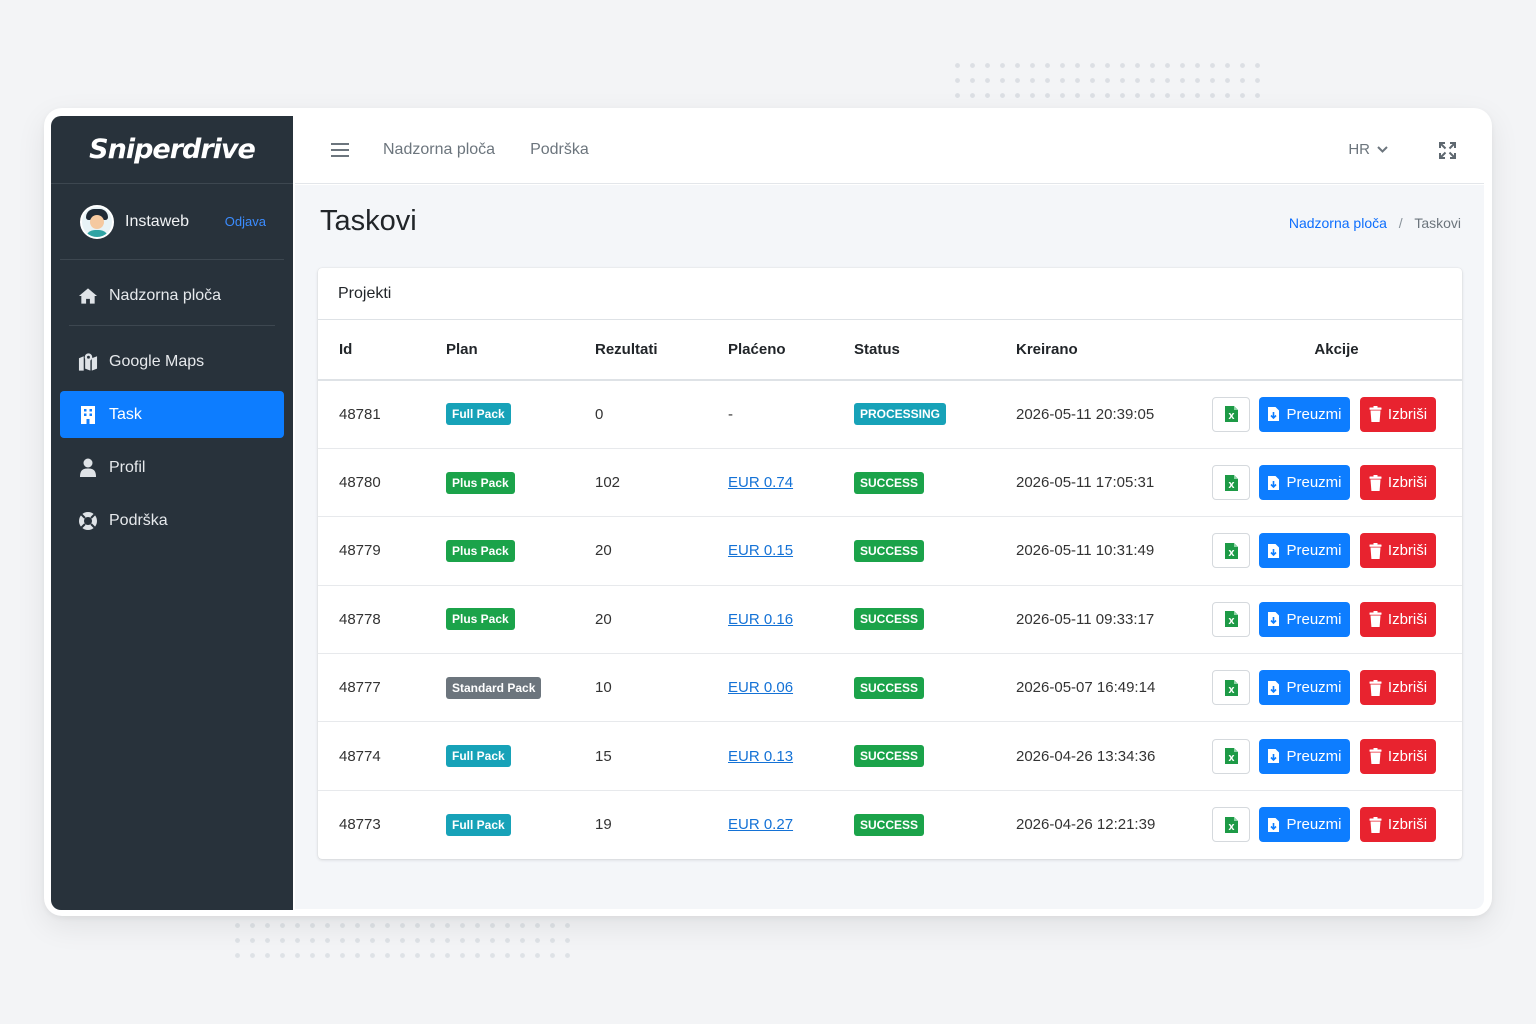 The width and height of the screenshot is (1536, 1024). Describe the element at coordinates (791, 350) in the screenshot. I see `column-header-paid: Plaćeno` at that location.